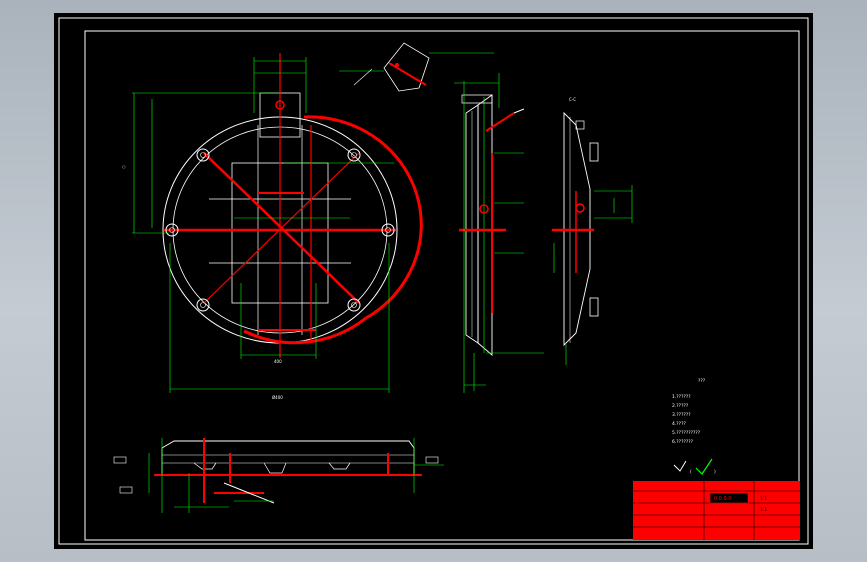 The width and height of the screenshot is (867, 562). I want to click on title-block: 0.0.0.0 1:1 1:1, so click(716, 510).